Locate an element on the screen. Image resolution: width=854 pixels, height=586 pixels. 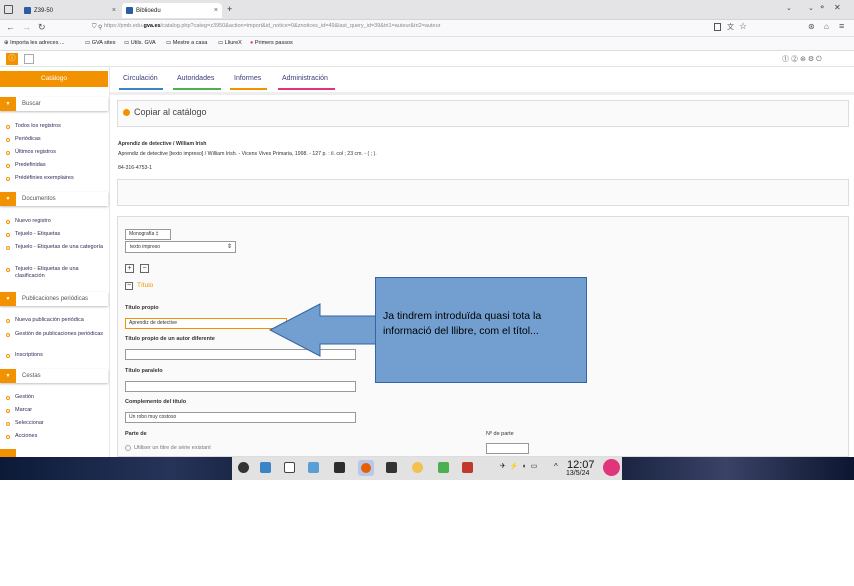
page-title: Copiar al catálogo is located at coordinates (170, 112).